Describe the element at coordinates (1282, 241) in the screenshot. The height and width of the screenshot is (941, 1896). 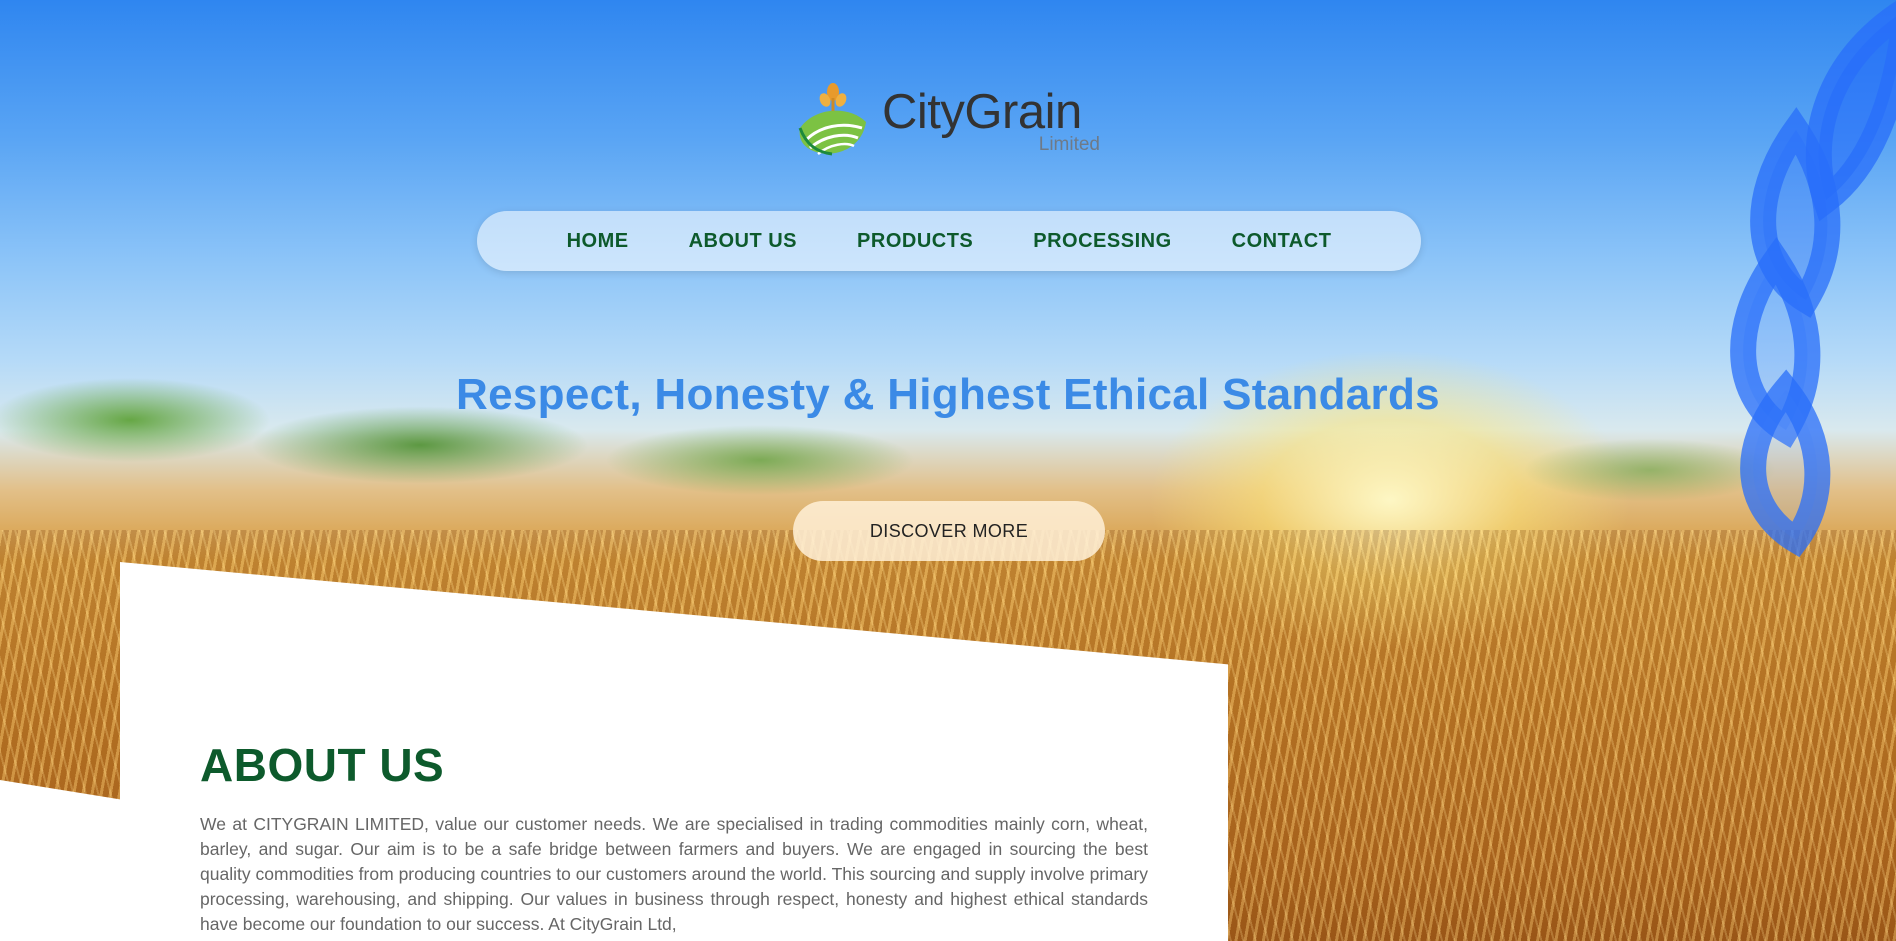
I see `nav-item-contact: CONTACT` at that location.